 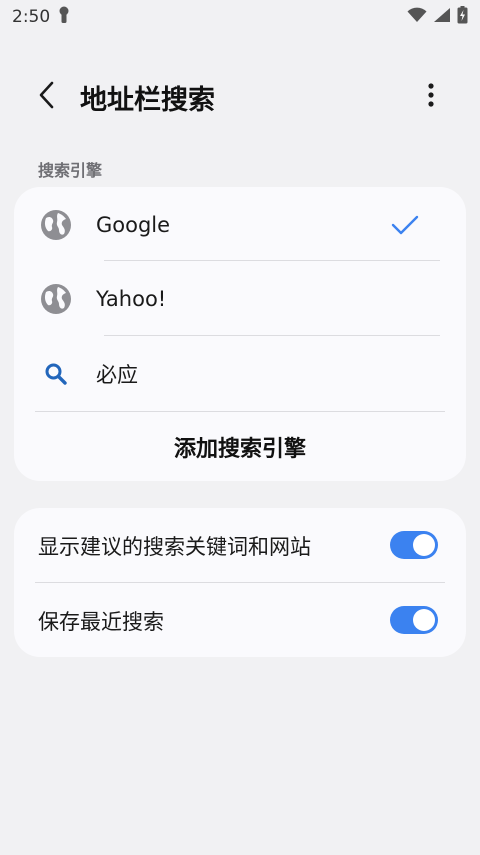 I want to click on section-label-search-engines: 搜索引擎, so click(x=70, y=170).